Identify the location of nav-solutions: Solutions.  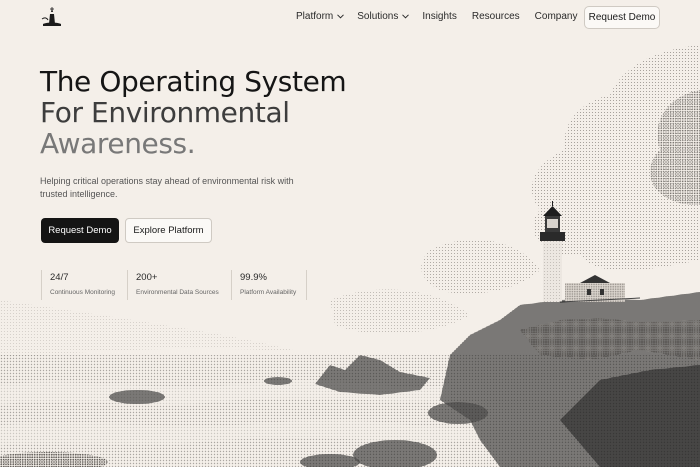
(383, 16).